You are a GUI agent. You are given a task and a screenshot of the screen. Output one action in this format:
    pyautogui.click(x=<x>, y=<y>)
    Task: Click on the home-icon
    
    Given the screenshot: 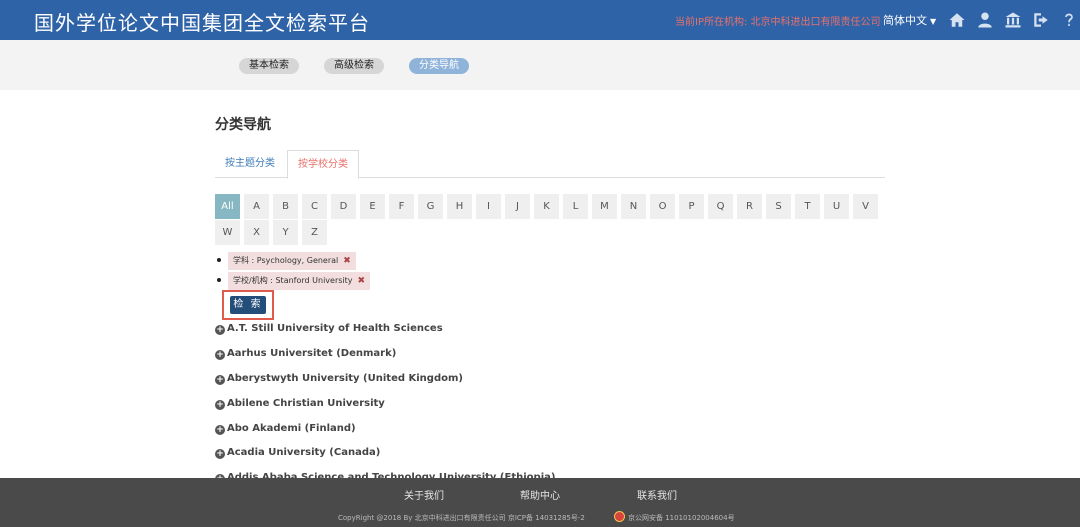 What is the action you would take?
    pyautogui.click(x=957, y=20)
    